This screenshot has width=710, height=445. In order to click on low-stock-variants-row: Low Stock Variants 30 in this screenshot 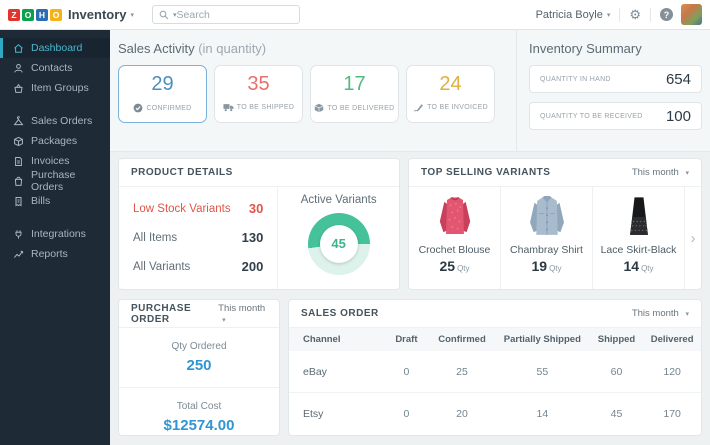, I will do `click(198, 208)`.